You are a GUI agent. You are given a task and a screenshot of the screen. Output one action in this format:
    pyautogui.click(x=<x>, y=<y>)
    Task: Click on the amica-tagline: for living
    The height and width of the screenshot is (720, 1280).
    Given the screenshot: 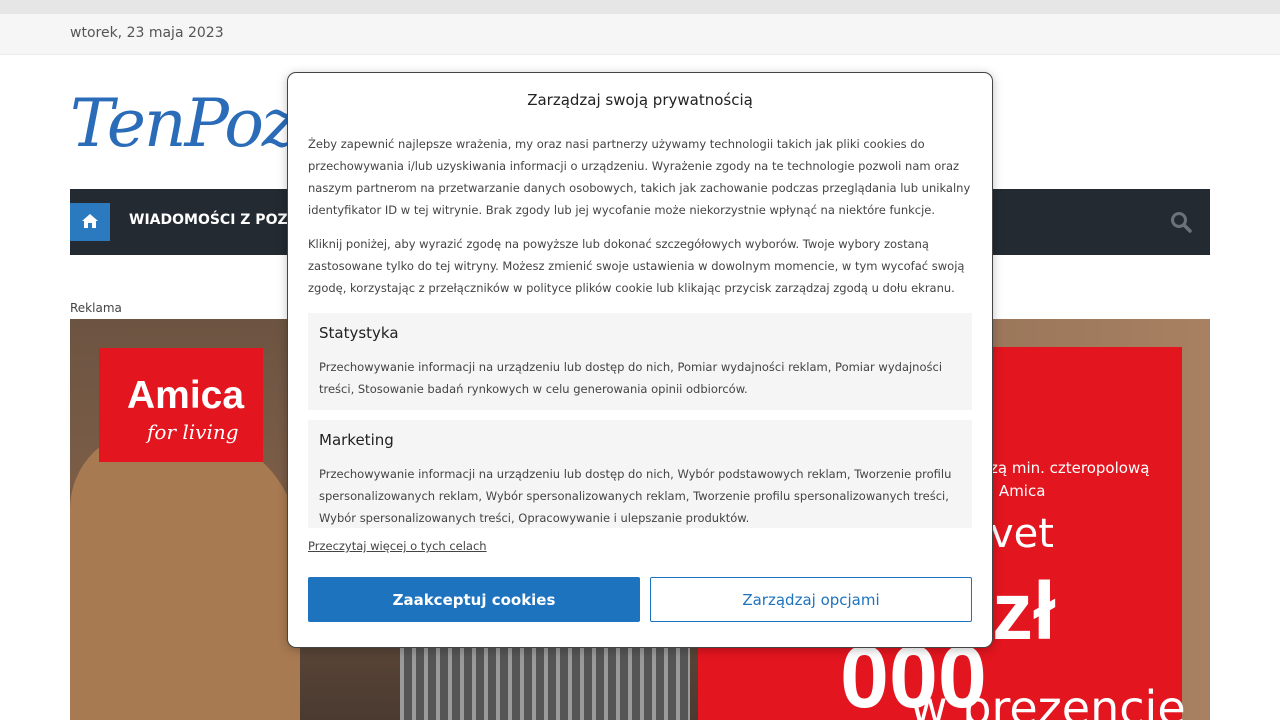 What is the action you would take?
    pyautogui.click(x=193, y=432)
    